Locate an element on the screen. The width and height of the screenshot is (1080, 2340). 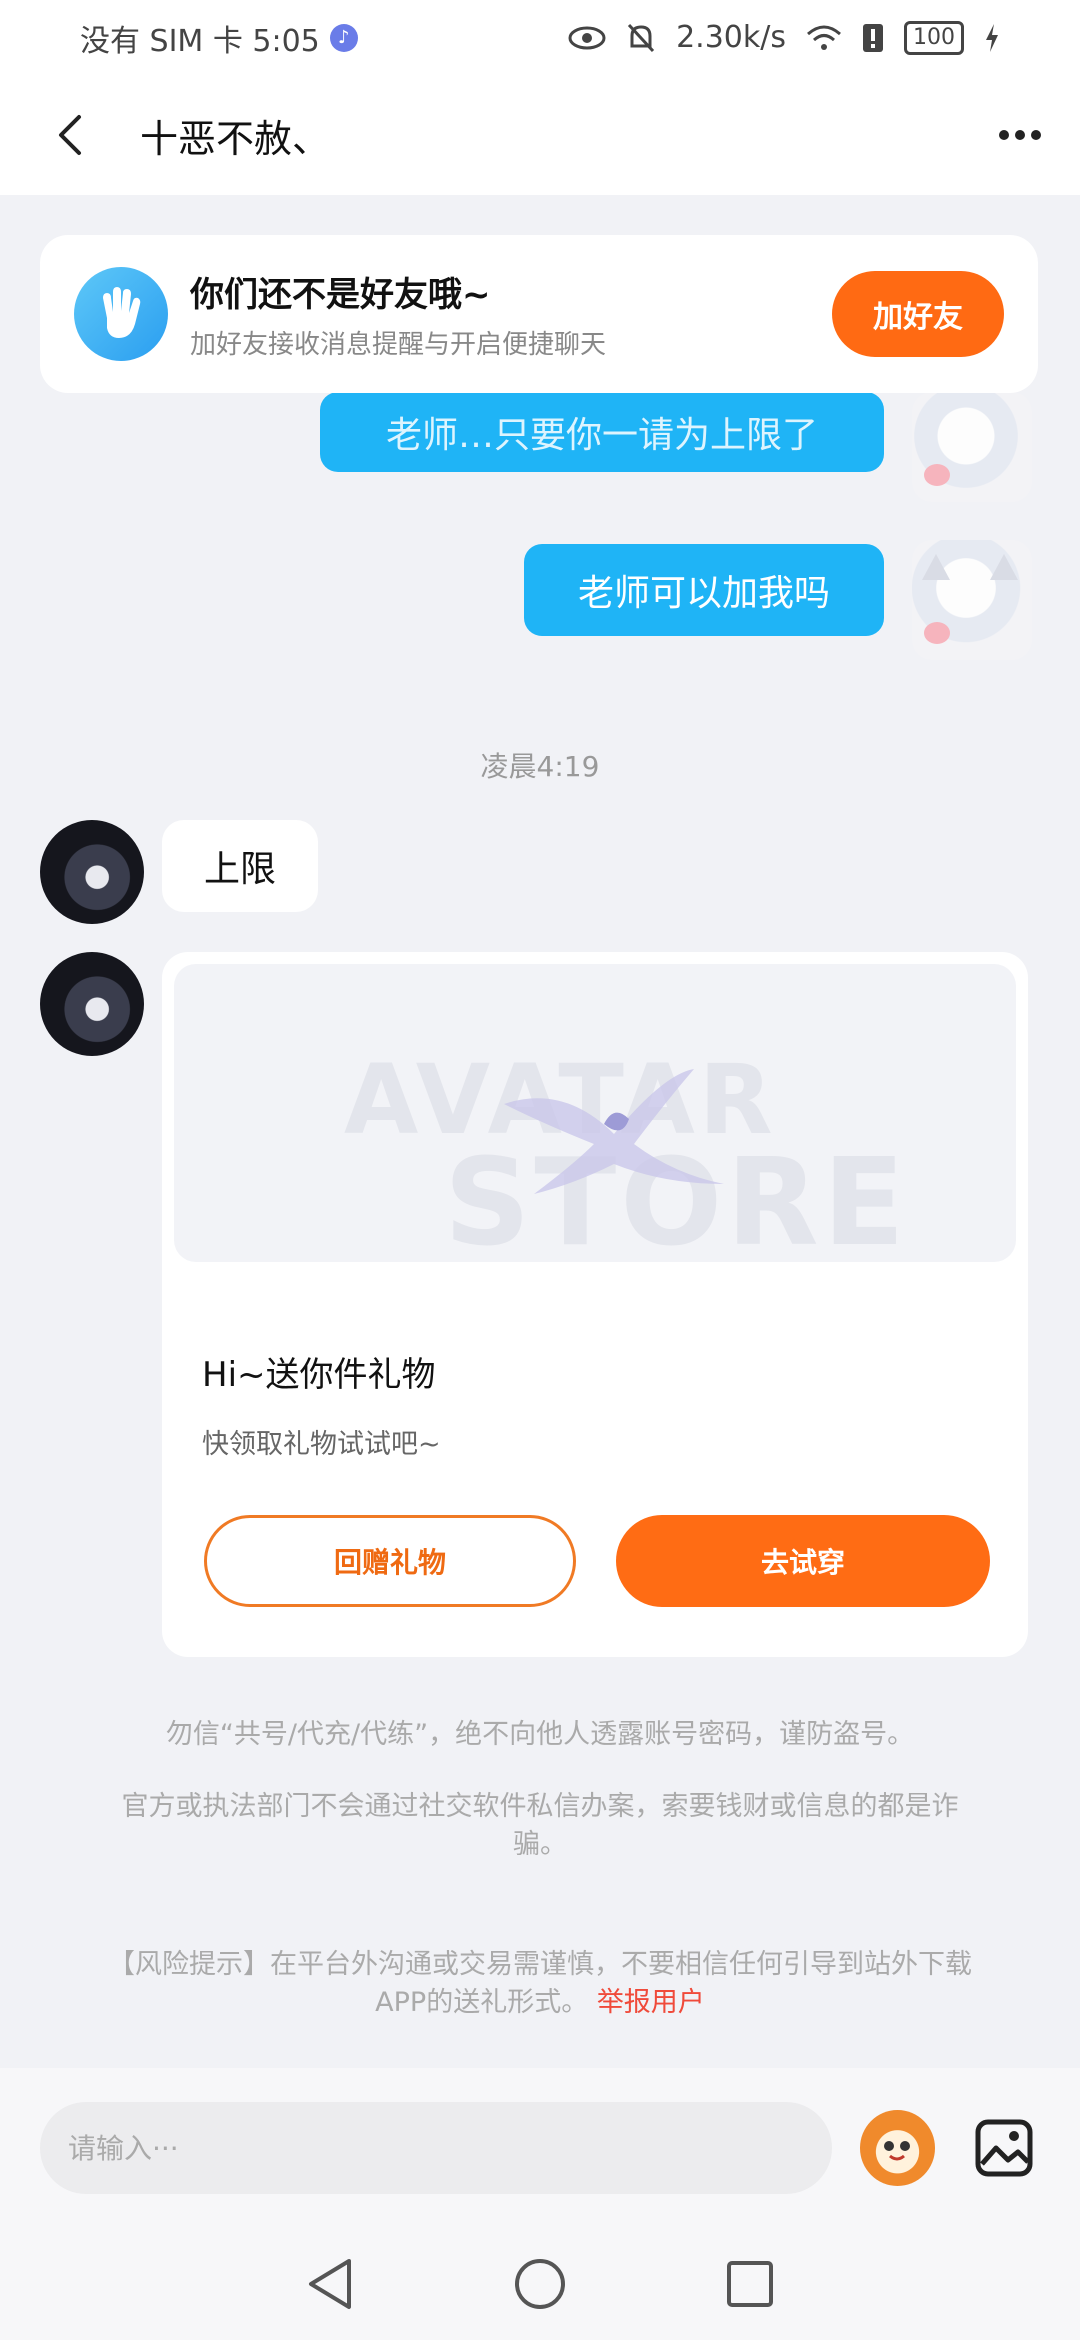
hand-wave-icon is located at coordinates (121, 314).